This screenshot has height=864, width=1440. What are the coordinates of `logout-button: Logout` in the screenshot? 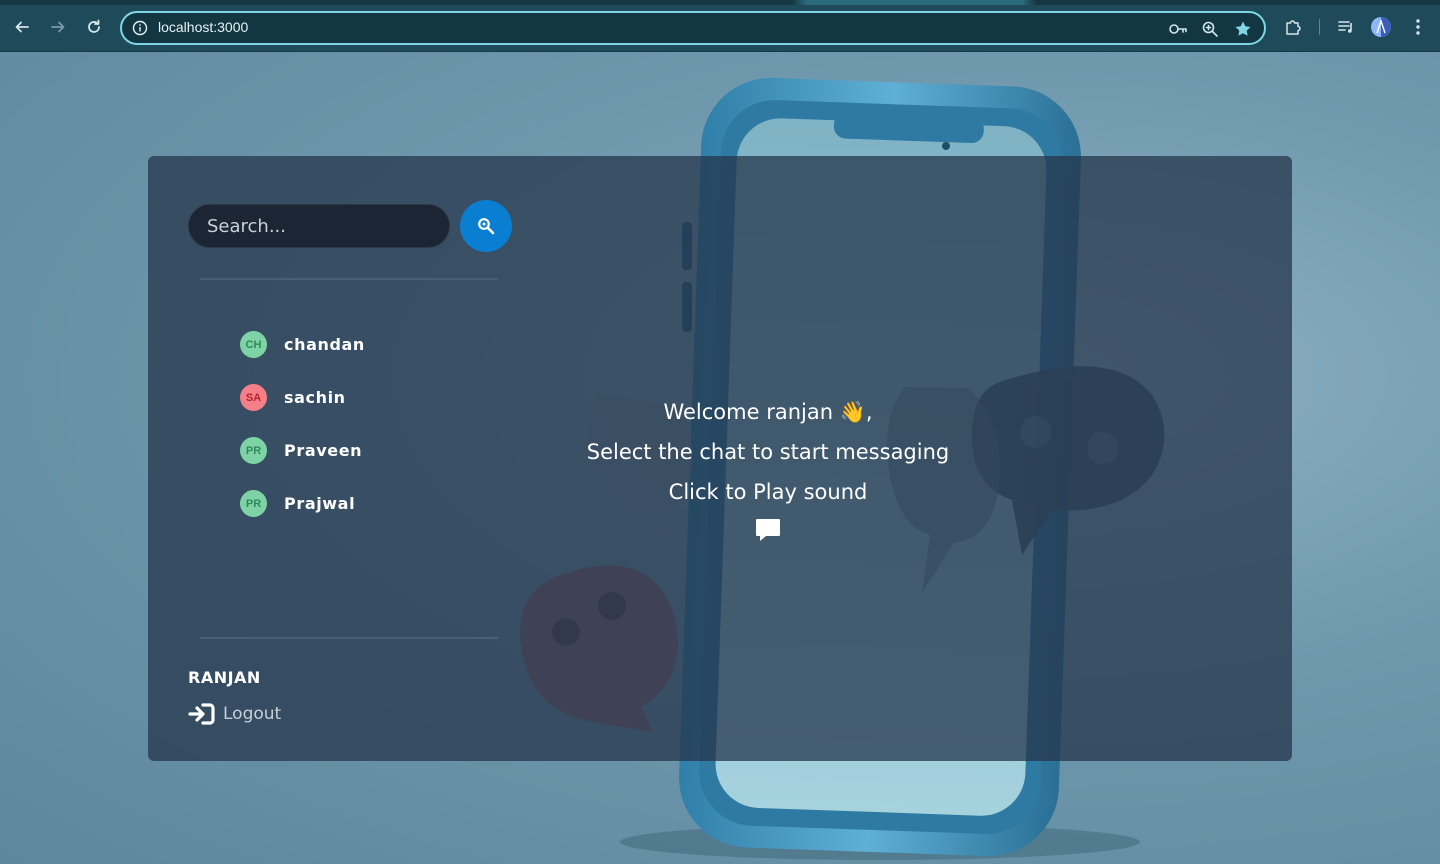 It's located at (234, 714).